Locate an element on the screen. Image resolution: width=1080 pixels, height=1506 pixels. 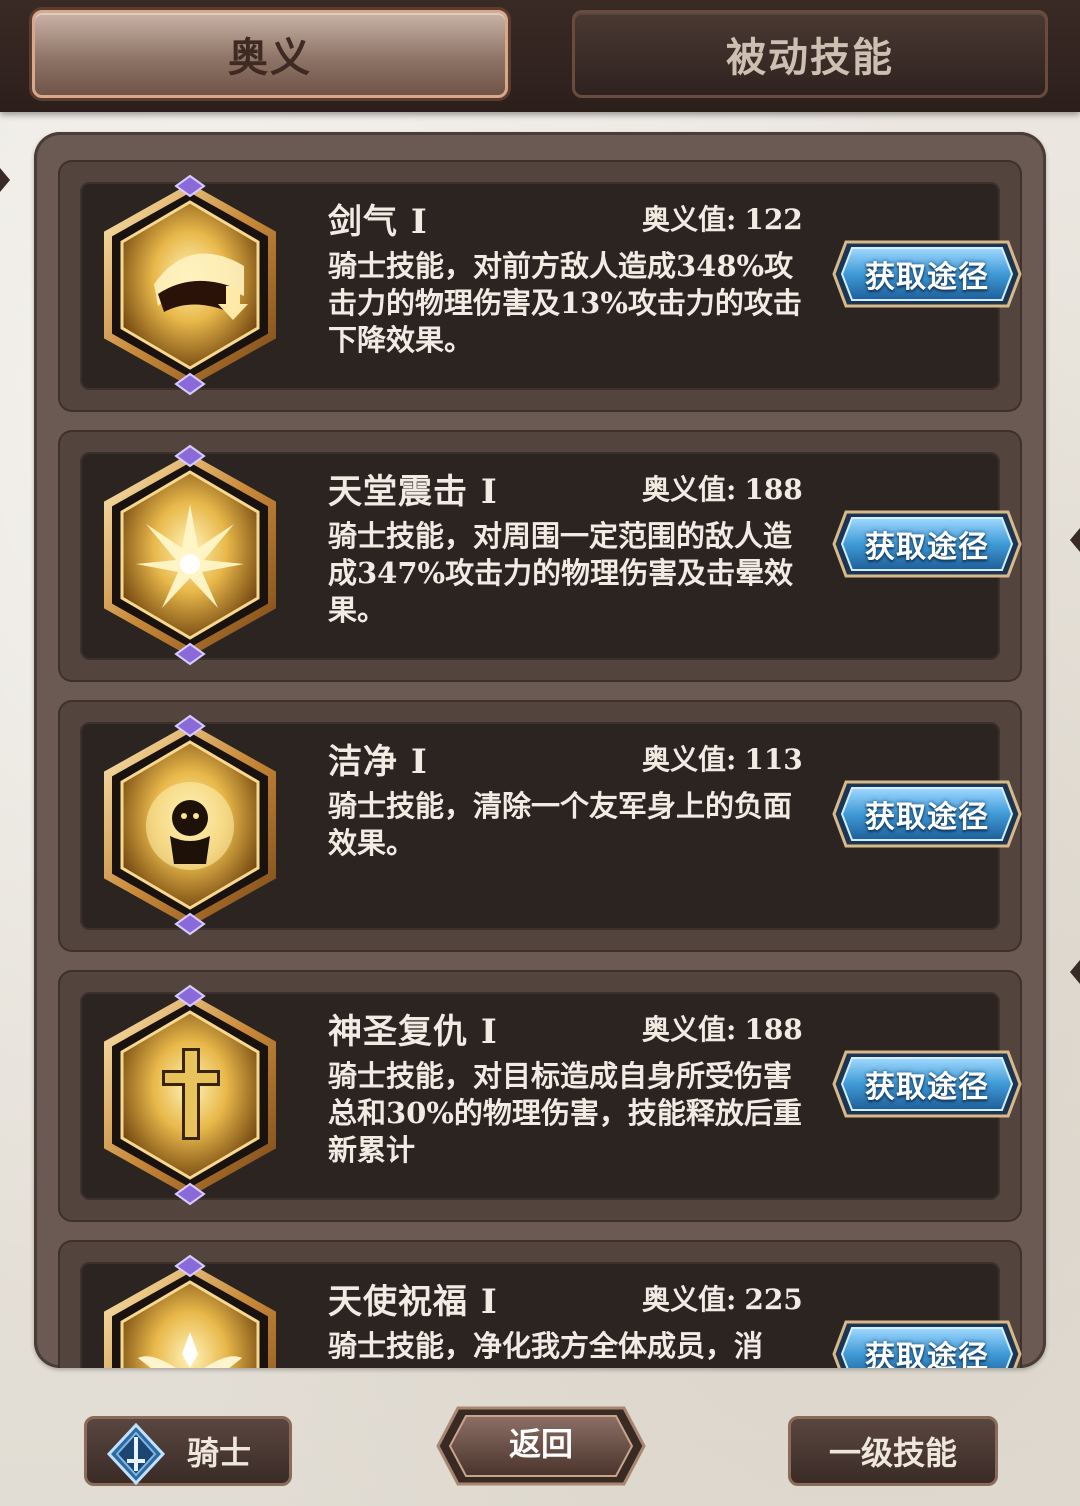
tab-ougi: 奥义 is located at coordinates (270, 54).